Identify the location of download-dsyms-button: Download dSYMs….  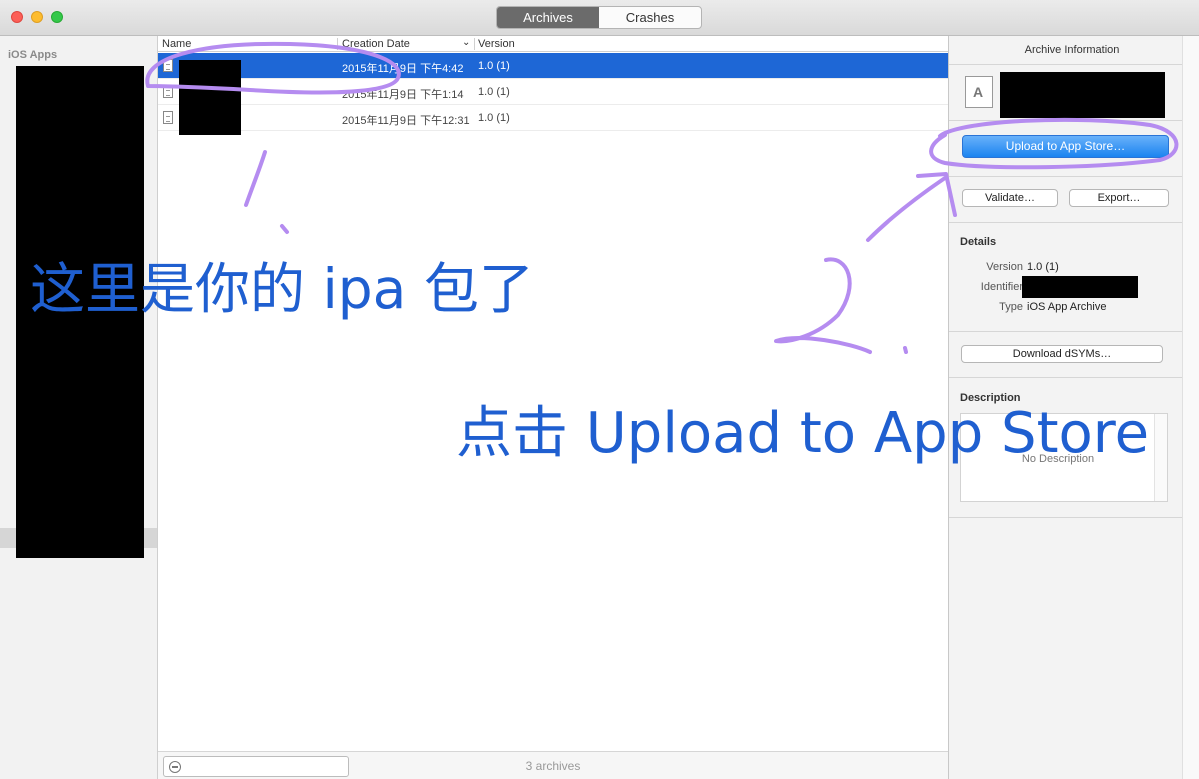
(1062, 354).